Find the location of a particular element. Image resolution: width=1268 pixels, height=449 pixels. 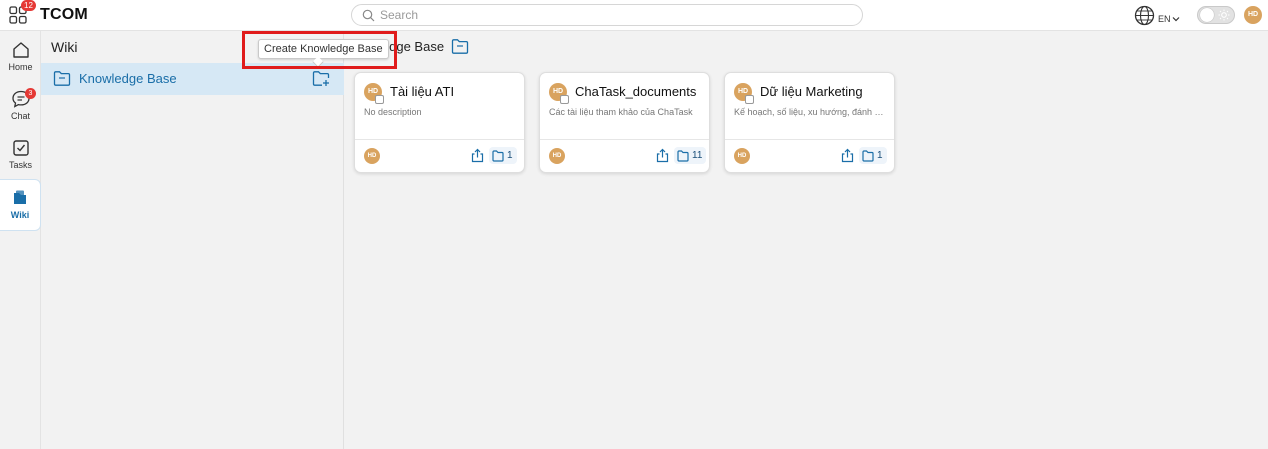

rail-label-chat: Chat is located at coordinates (20, 116).